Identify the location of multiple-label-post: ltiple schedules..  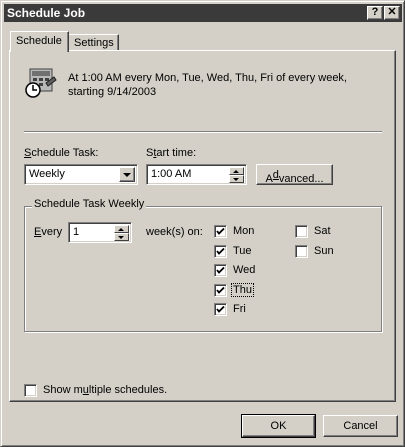
(128, 390).